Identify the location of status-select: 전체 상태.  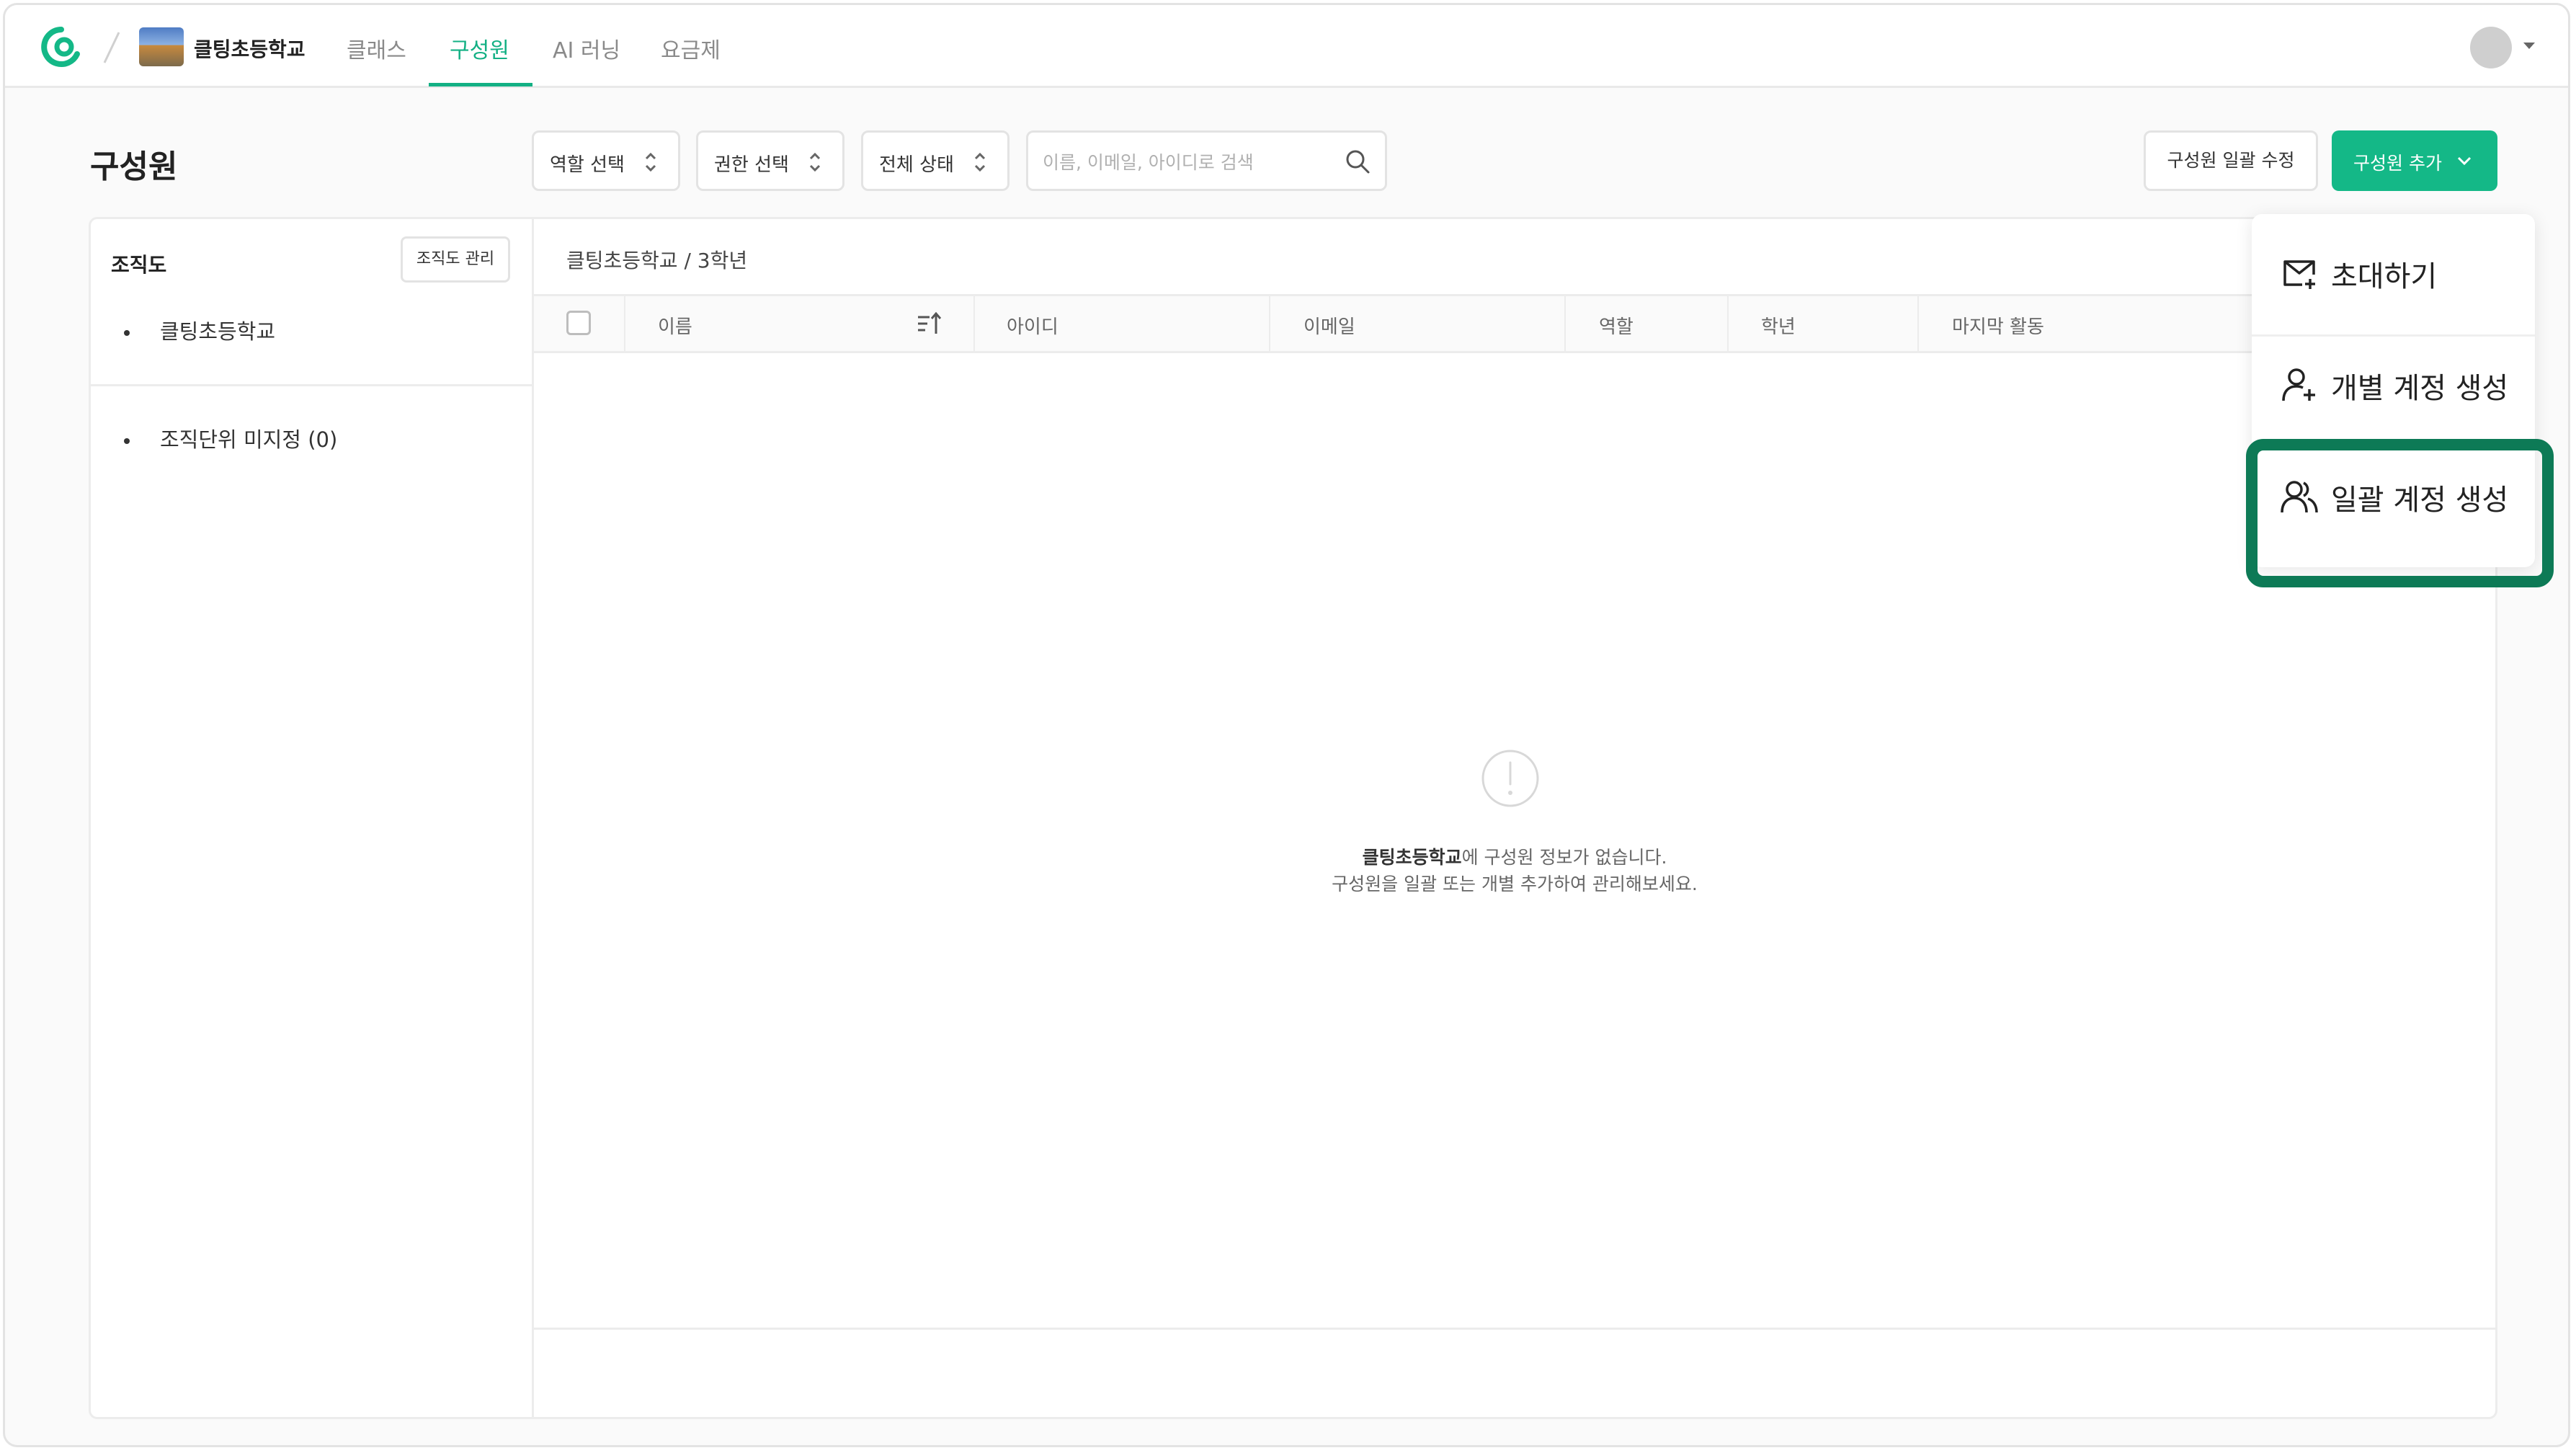
(935, 160).